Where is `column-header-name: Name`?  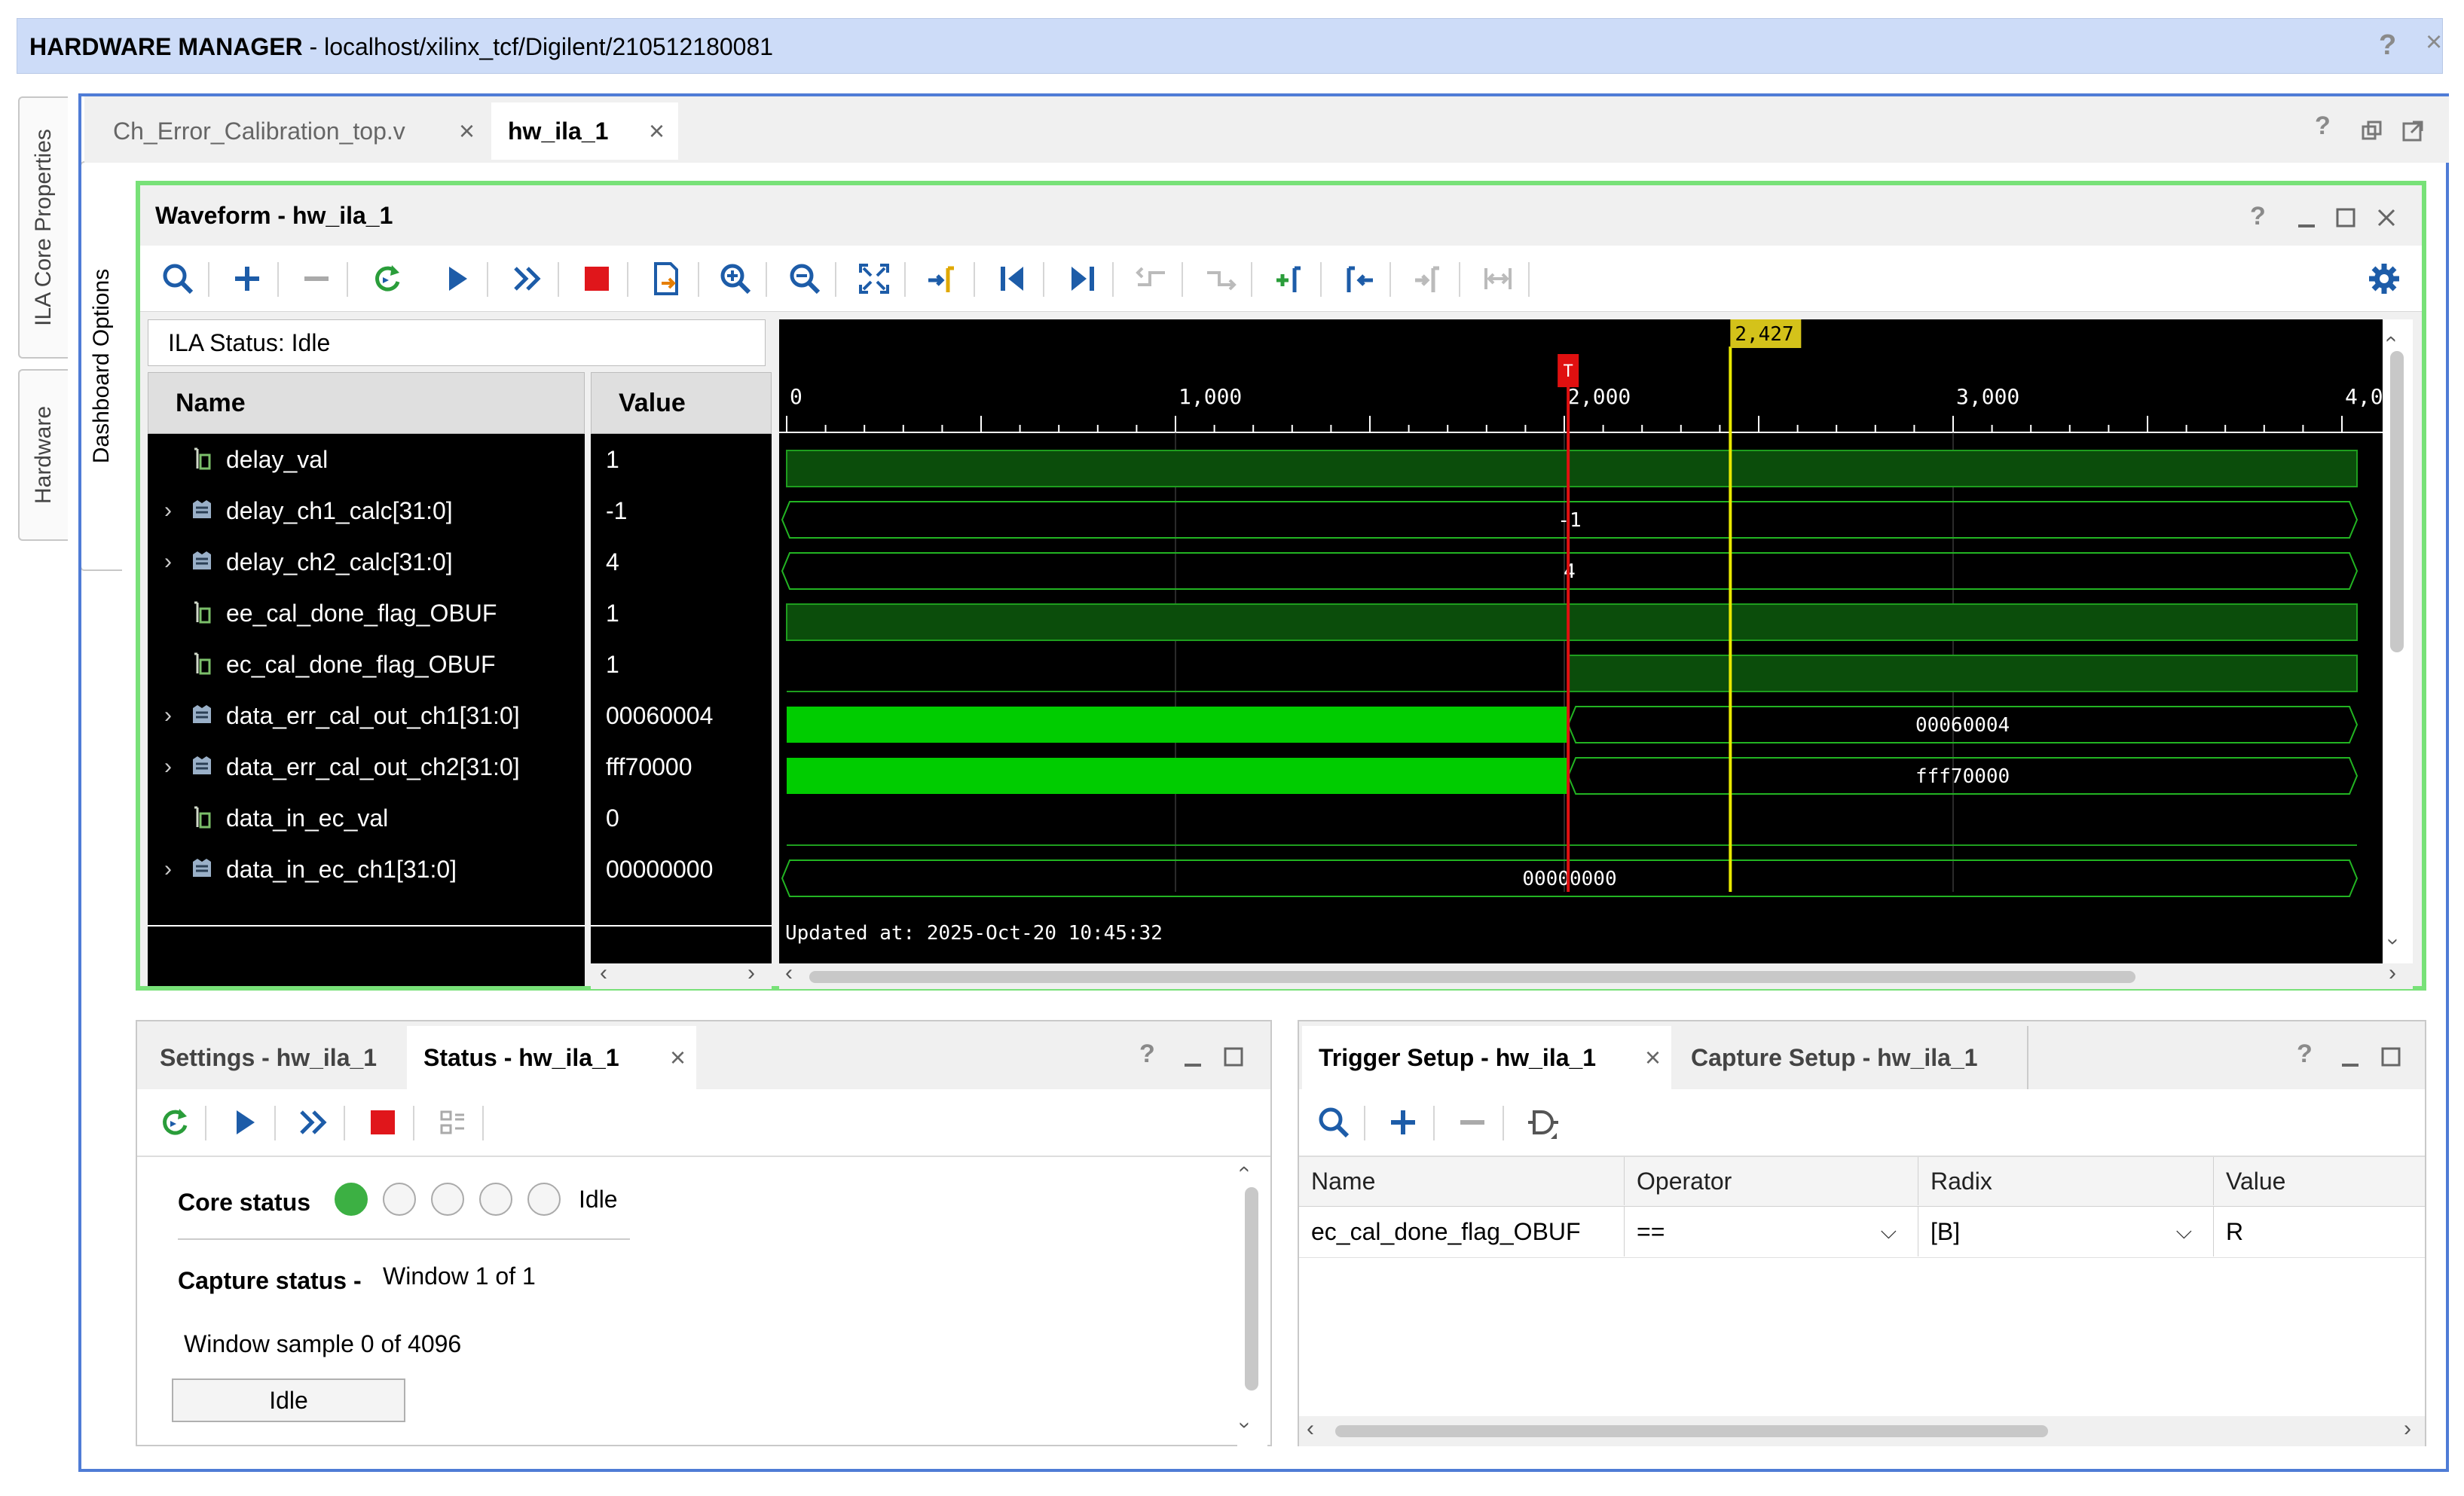
column-header-name: Name is located at coordinates (1462, 1181).